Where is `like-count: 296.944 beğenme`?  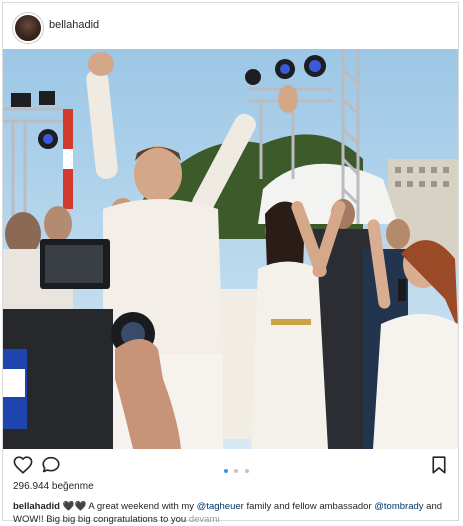
like-count: 296.944 beğenme is located at coordinates (53, 486).